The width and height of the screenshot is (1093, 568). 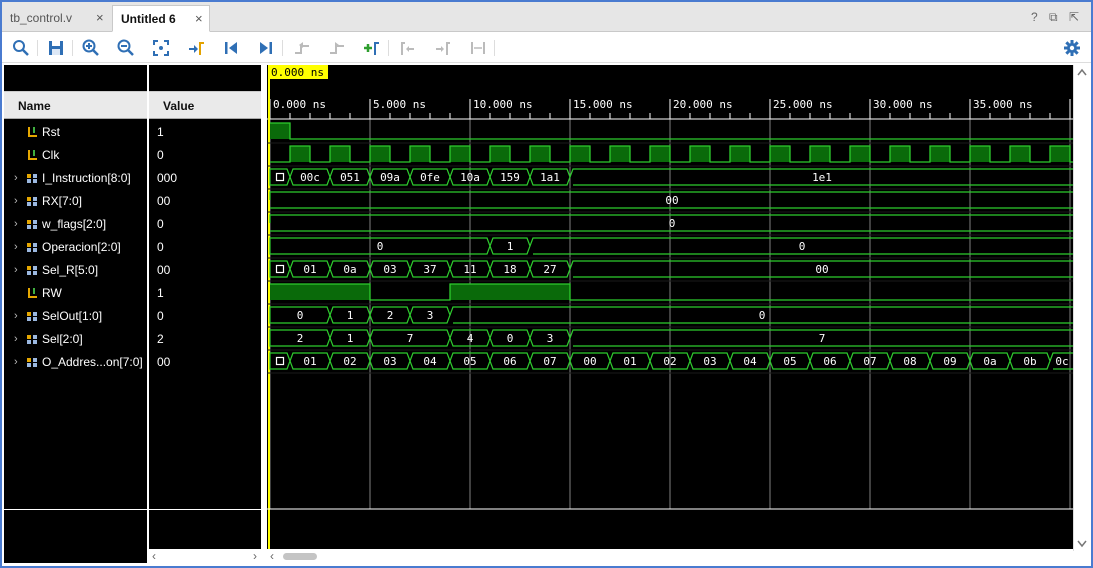 What do you see at coordinates (470, 177) in the screenshot?
I see `bus-value-label: 10a` at bounding box center [470, 177].